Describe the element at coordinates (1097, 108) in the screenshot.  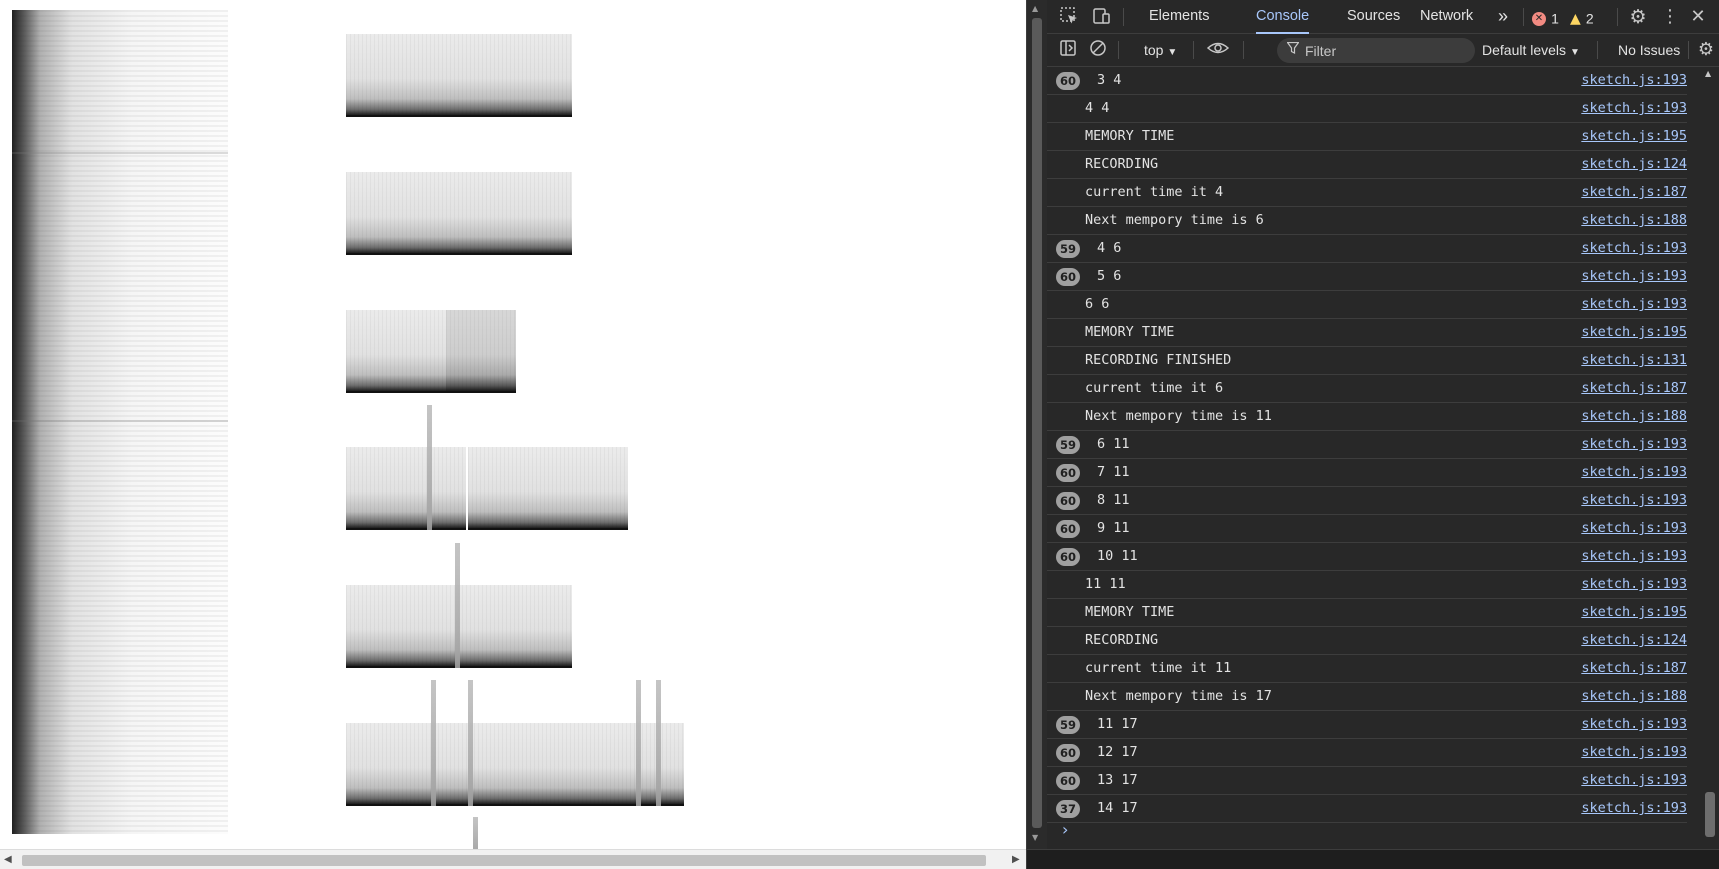
I see `console-message: 4 4` at that location.